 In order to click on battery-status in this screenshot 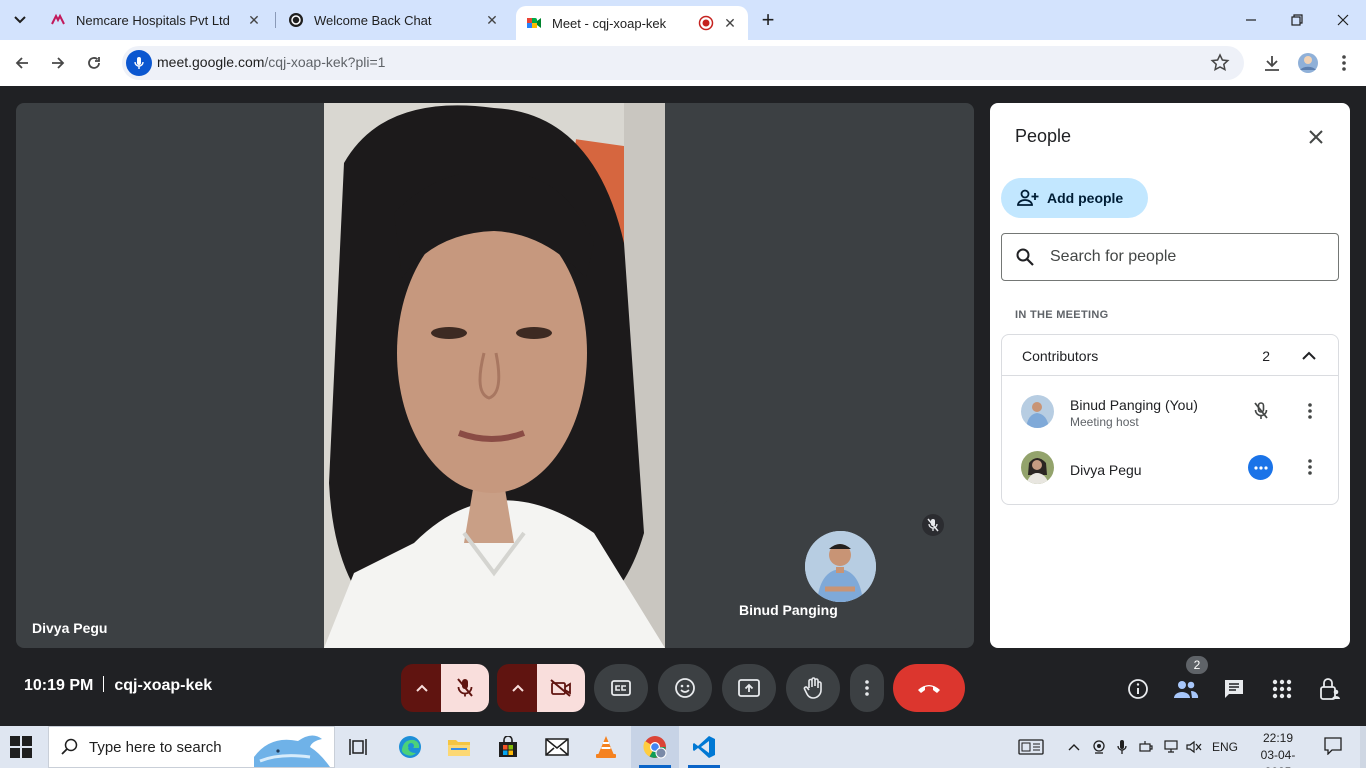, I will do `click(1147, 747)`.